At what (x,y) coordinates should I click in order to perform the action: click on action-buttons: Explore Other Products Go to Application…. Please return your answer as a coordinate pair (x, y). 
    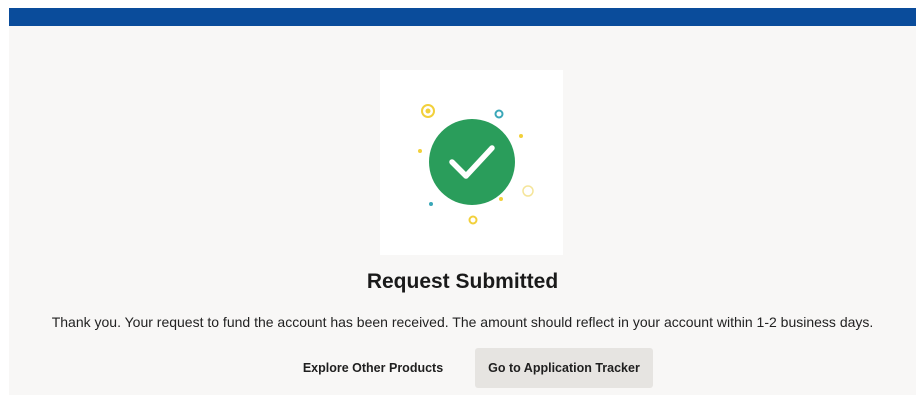
    Looking at the image, I should click on (462, 368).